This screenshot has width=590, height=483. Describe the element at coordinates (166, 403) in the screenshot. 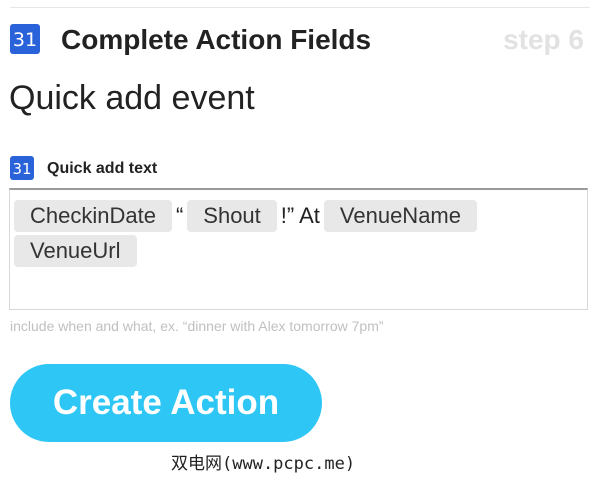

I see `create-action-button: Create Action` at that location.